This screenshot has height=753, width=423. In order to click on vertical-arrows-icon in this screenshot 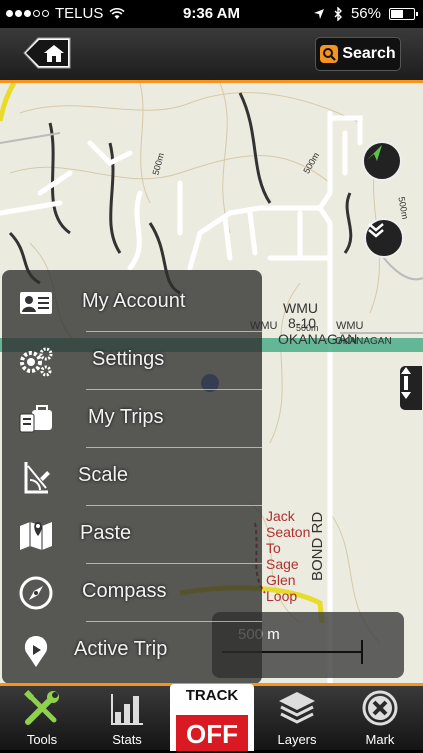, I will do `click(406, 383)`.